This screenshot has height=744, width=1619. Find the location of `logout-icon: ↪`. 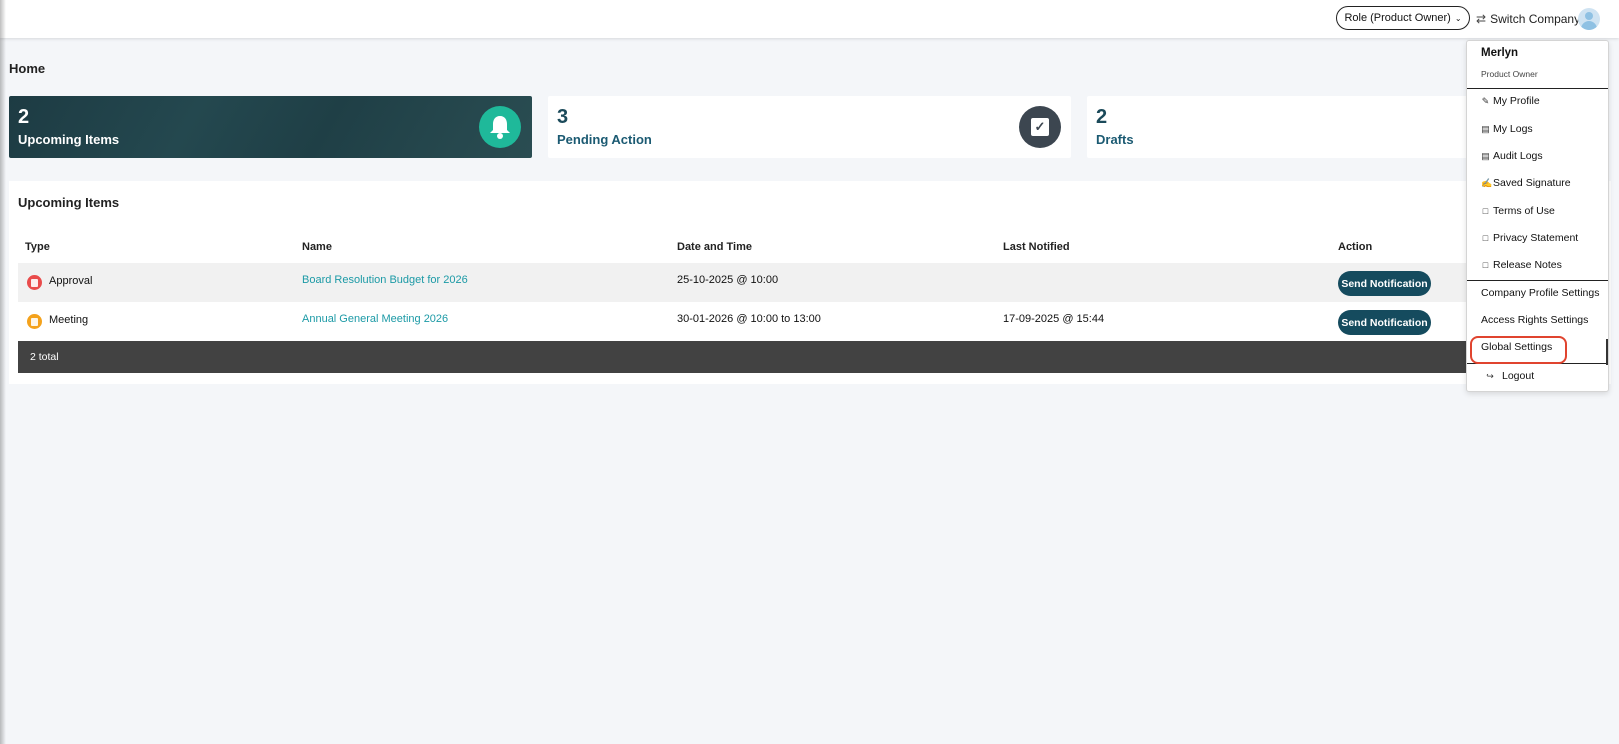

logout-icon: ↪ is located at coordinates (1490, 375).